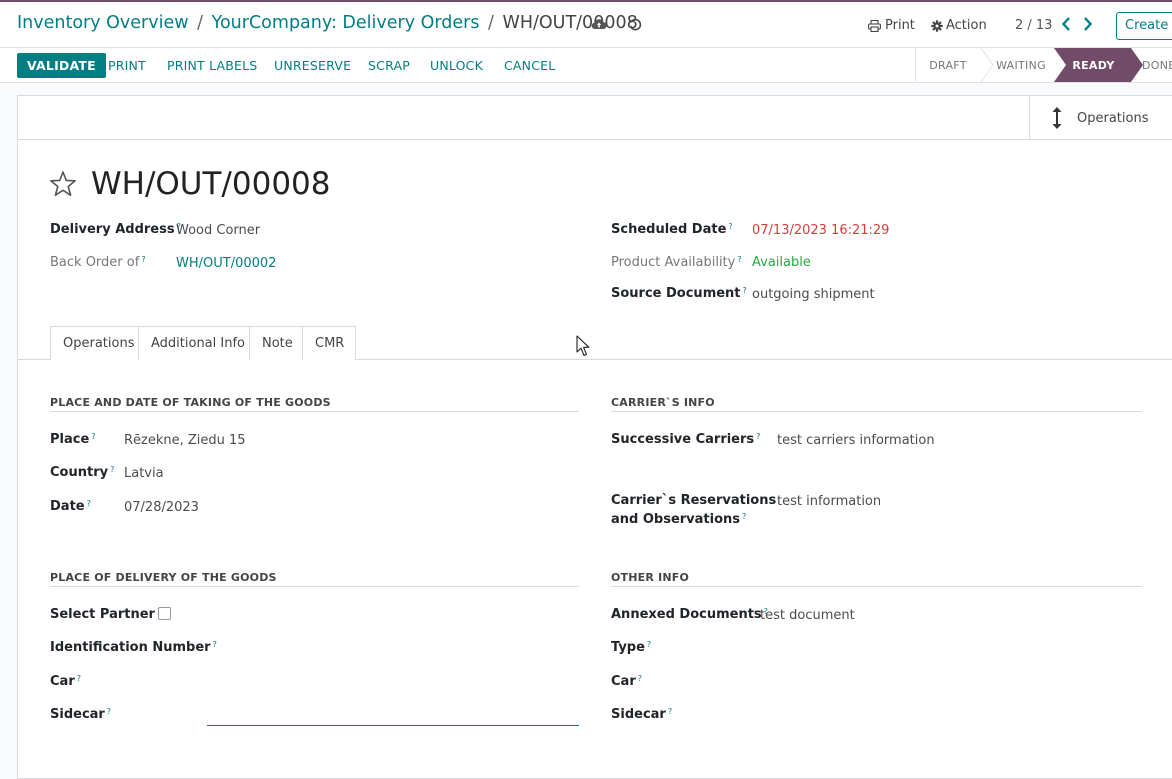  What do you see at coordinates (1057, 118) in the screenshot?
I see `vertical-arrows-icon` at bounding box center [1057, 118].